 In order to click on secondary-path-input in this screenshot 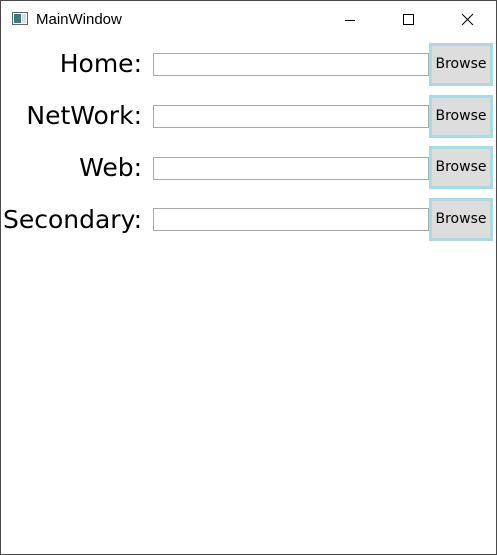, I will do `click(291, 219)`.